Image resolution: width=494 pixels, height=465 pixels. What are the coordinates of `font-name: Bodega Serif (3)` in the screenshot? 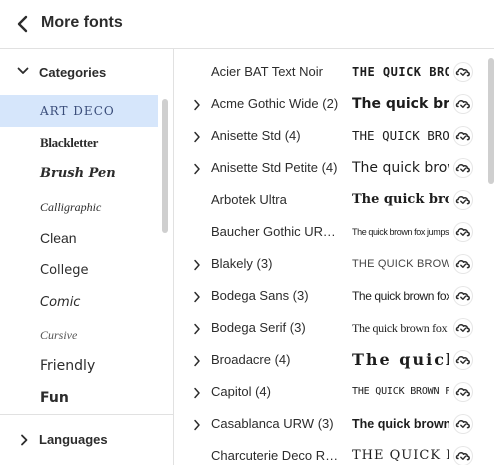 It's located at (258, 327).